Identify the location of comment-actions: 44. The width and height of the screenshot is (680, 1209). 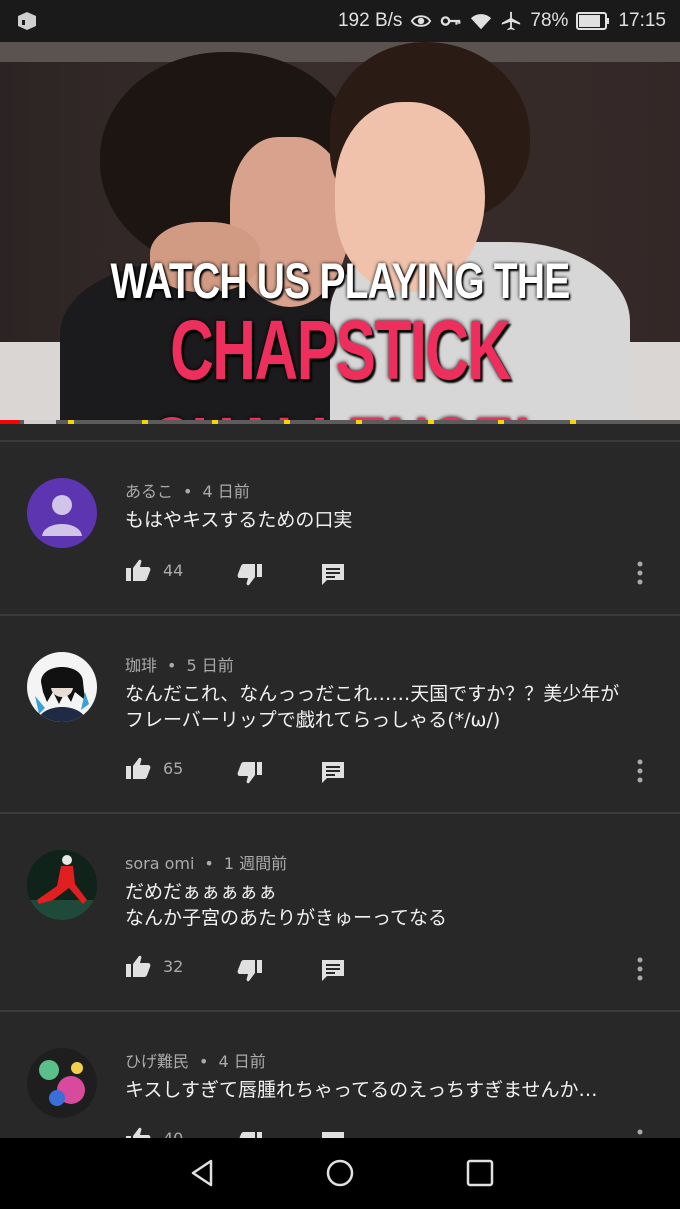
(395, 573).